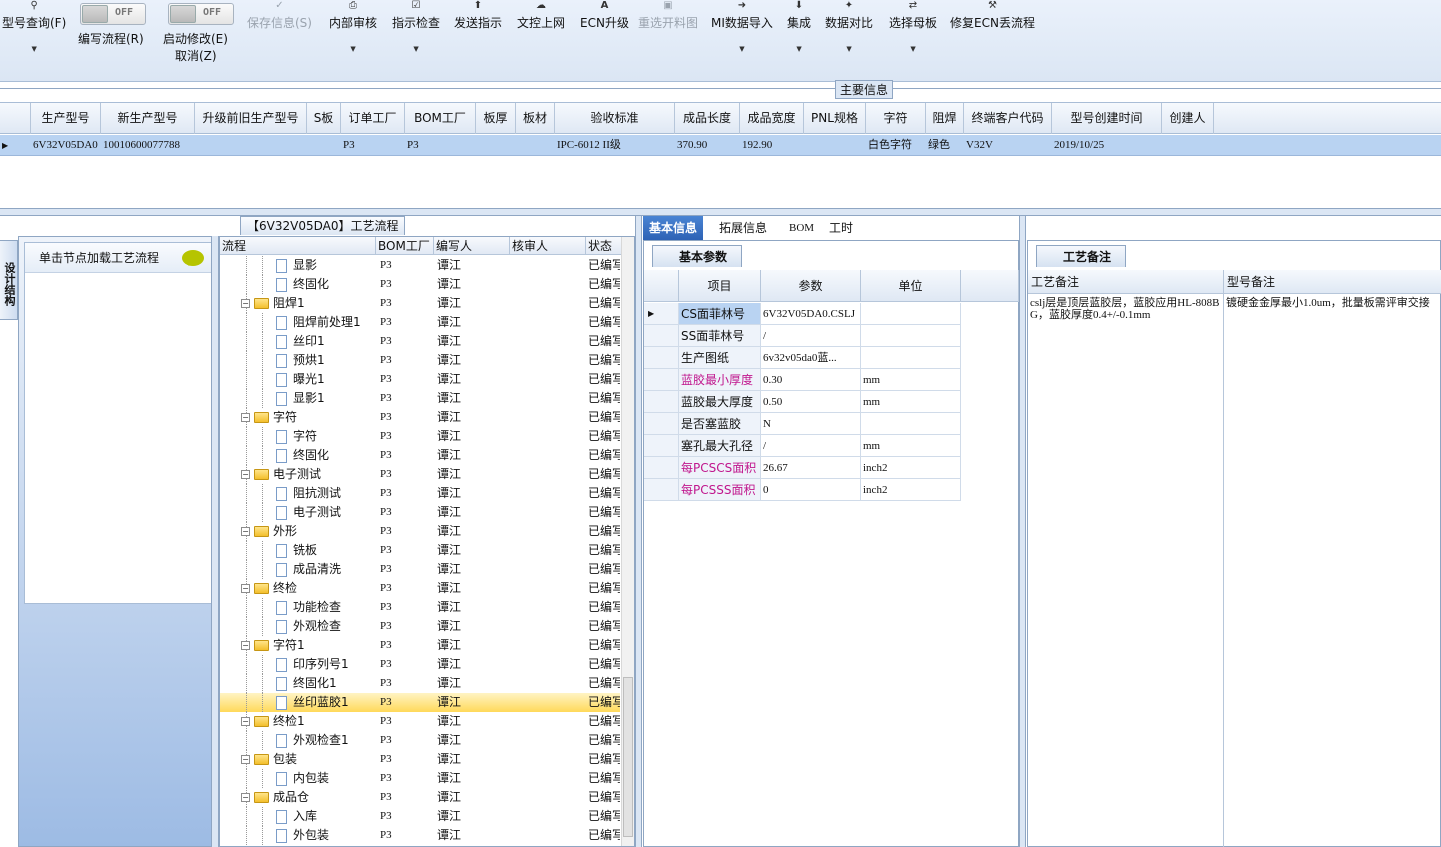 This screenshot has width=1441, height=847. What do you see at coordinates (269, 531) in the screenshot?
I see `tree-node-name: − 外形` at bounding box center [269, 531].